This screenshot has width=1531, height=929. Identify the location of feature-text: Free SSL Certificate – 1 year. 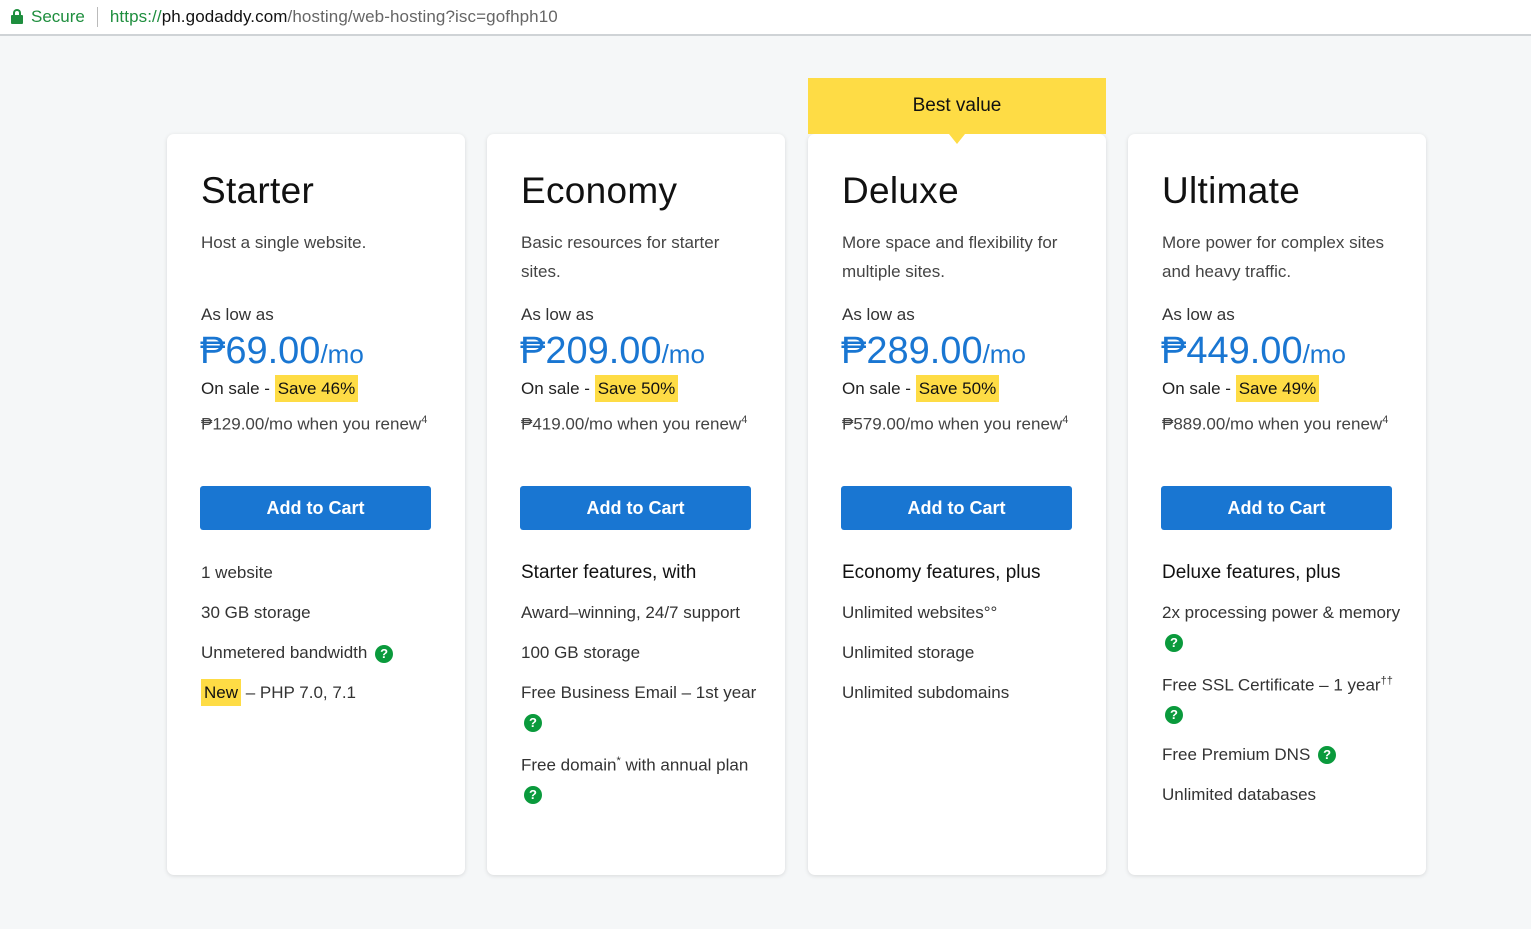
(1271, 685).